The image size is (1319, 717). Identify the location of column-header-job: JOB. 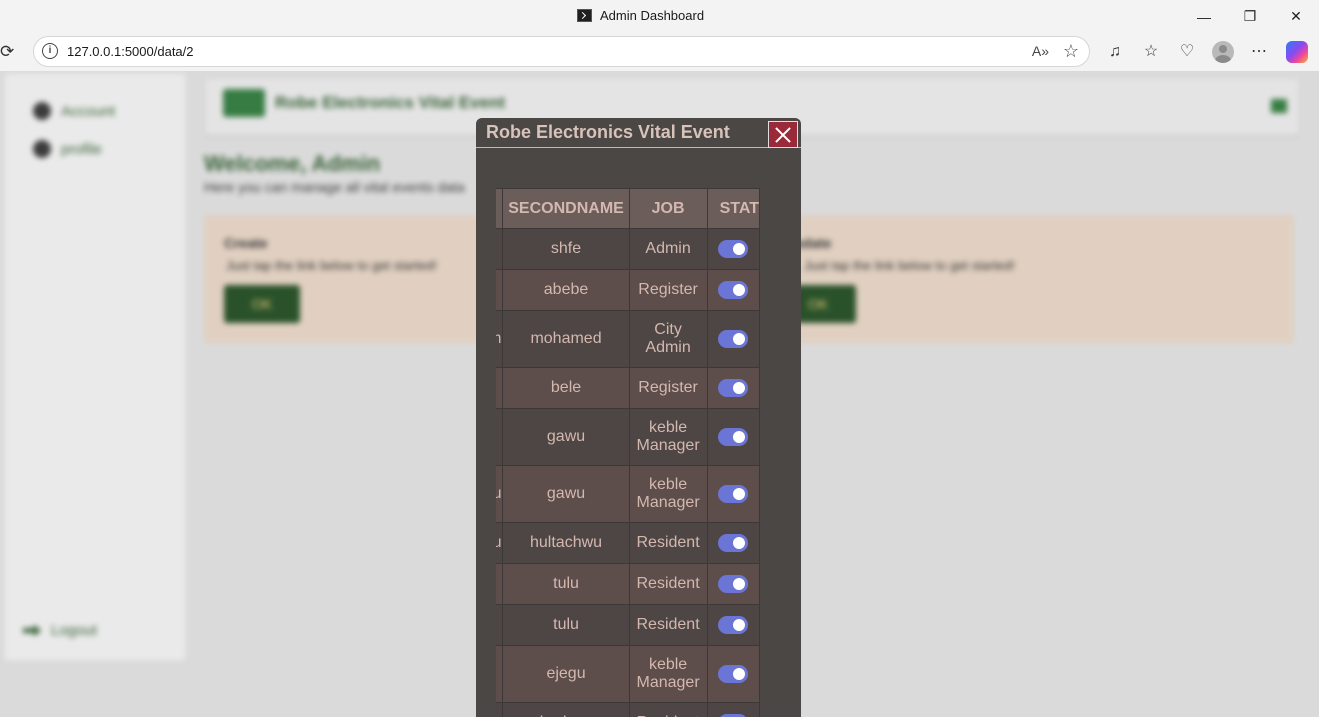
(668, 208).